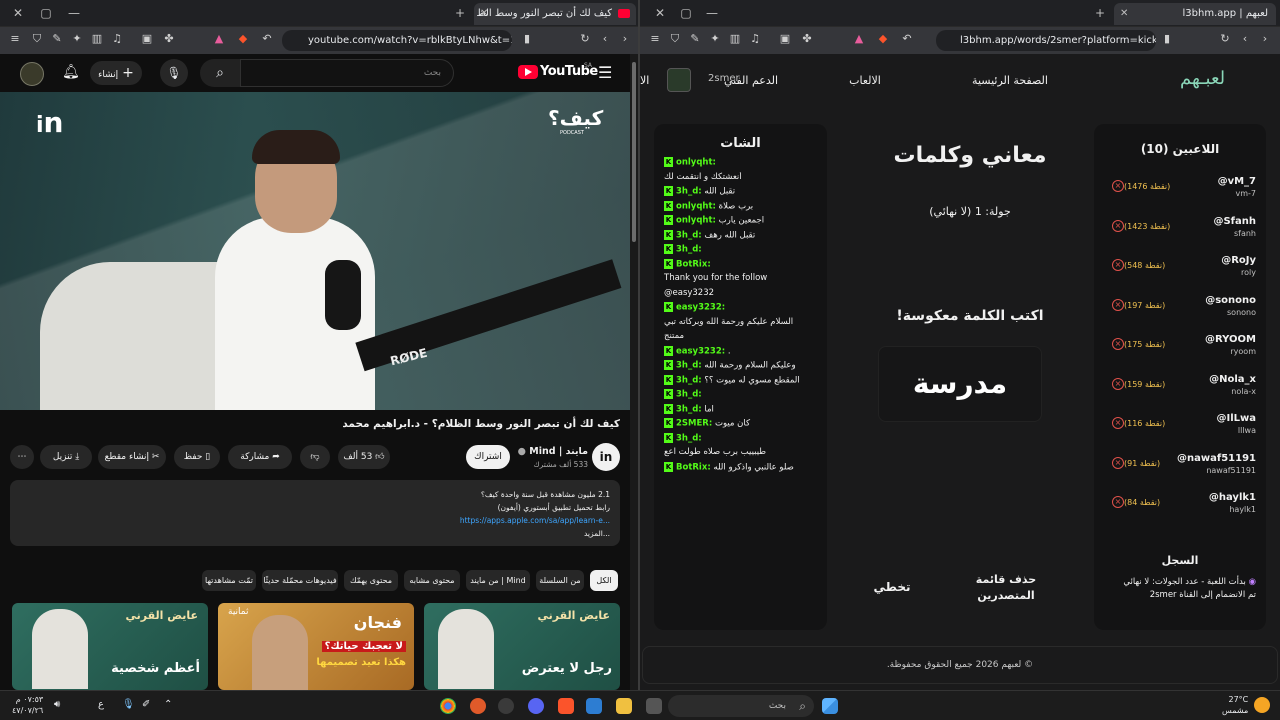 The image size is (1280, 720). What do you see at coordinates (66, 457) in the screenshot?
I see `download-button: ⤓ تنزيل` at bounding box center [66, 457].